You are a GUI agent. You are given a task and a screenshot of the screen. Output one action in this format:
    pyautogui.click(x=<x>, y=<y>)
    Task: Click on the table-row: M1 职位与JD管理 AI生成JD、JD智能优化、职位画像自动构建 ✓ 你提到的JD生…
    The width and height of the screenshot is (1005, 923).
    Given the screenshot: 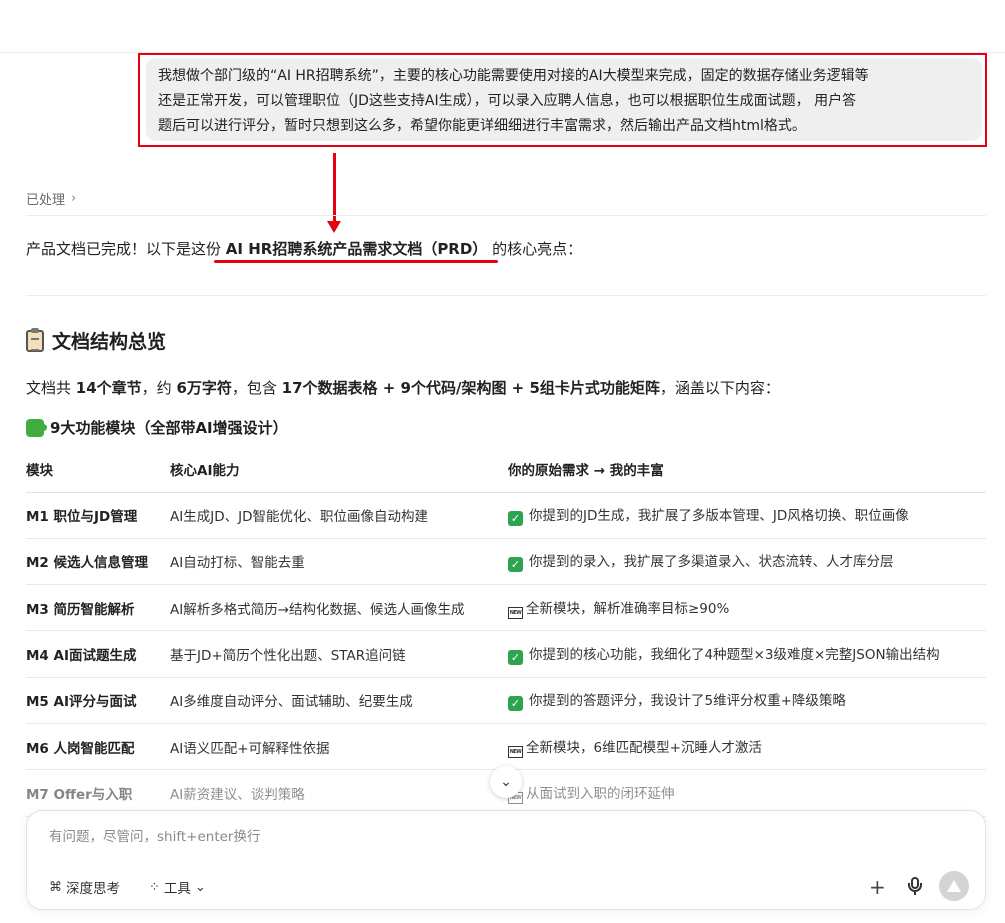 What is the action you would take?
    pyautogui.click(x=506, y=515)
    